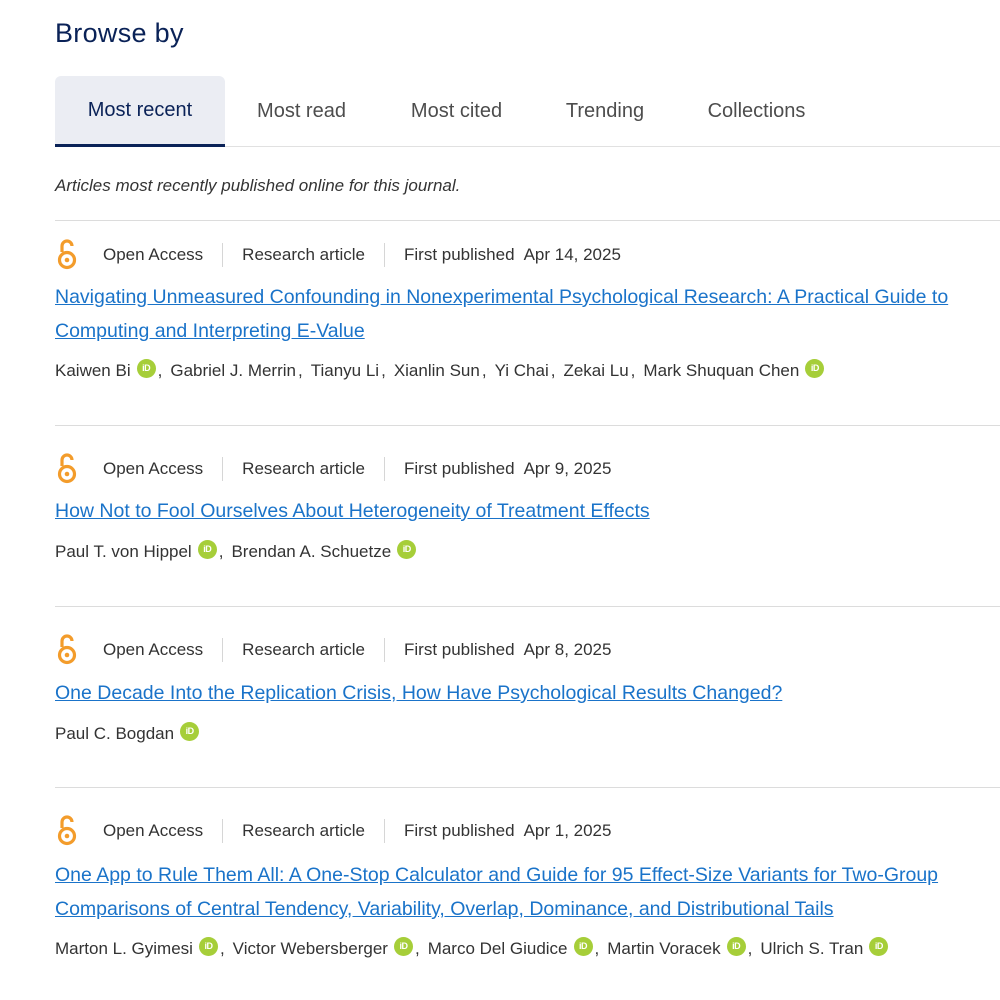  What do you see at coordinates (572, 254) in the screenshot?
I see `published-date: Apr 14, 2025` at bounding box center [572, 254].